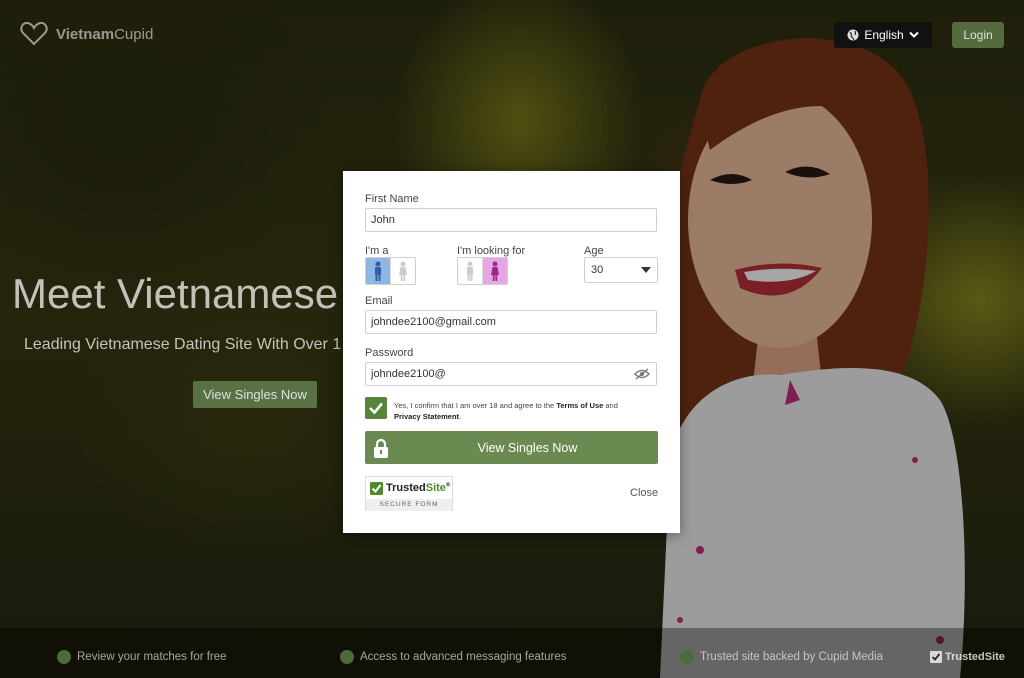 The width and height of the screenshot is (1024, 678). I want to click on trusted-site-wordmark: TrustedSite®, so click(418, 488).